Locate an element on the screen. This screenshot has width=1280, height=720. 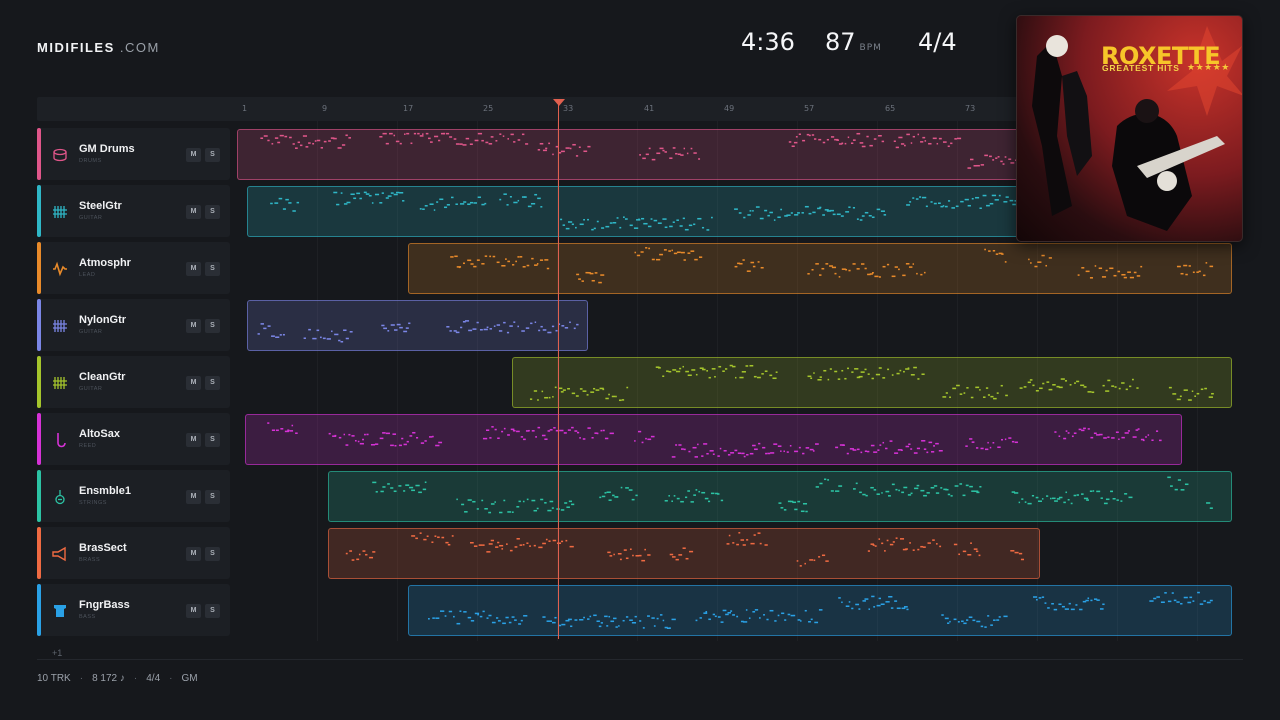
track-header-atmosphr: Atmosphr LEAD M S is located at coordinates (133, 268).